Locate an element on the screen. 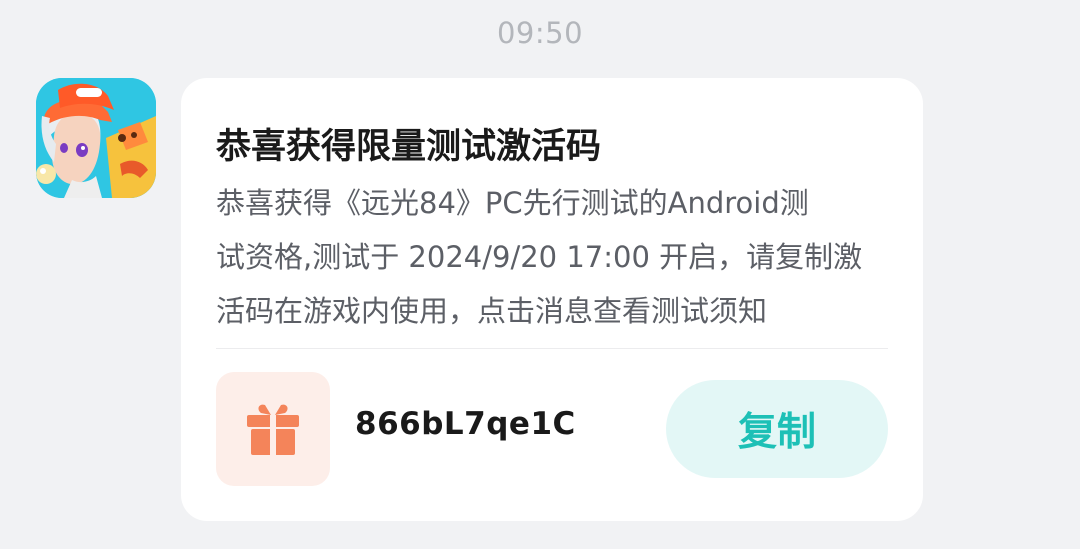 The width and height of the screenshot is (1080, 549). message-title: 恭喜获得限量测试激活码 is located at coordinates (409, 147).